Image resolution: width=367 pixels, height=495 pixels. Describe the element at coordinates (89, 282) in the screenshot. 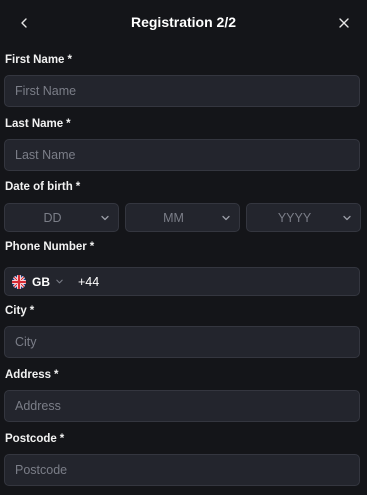

I see `dial-code: +44` at that location.